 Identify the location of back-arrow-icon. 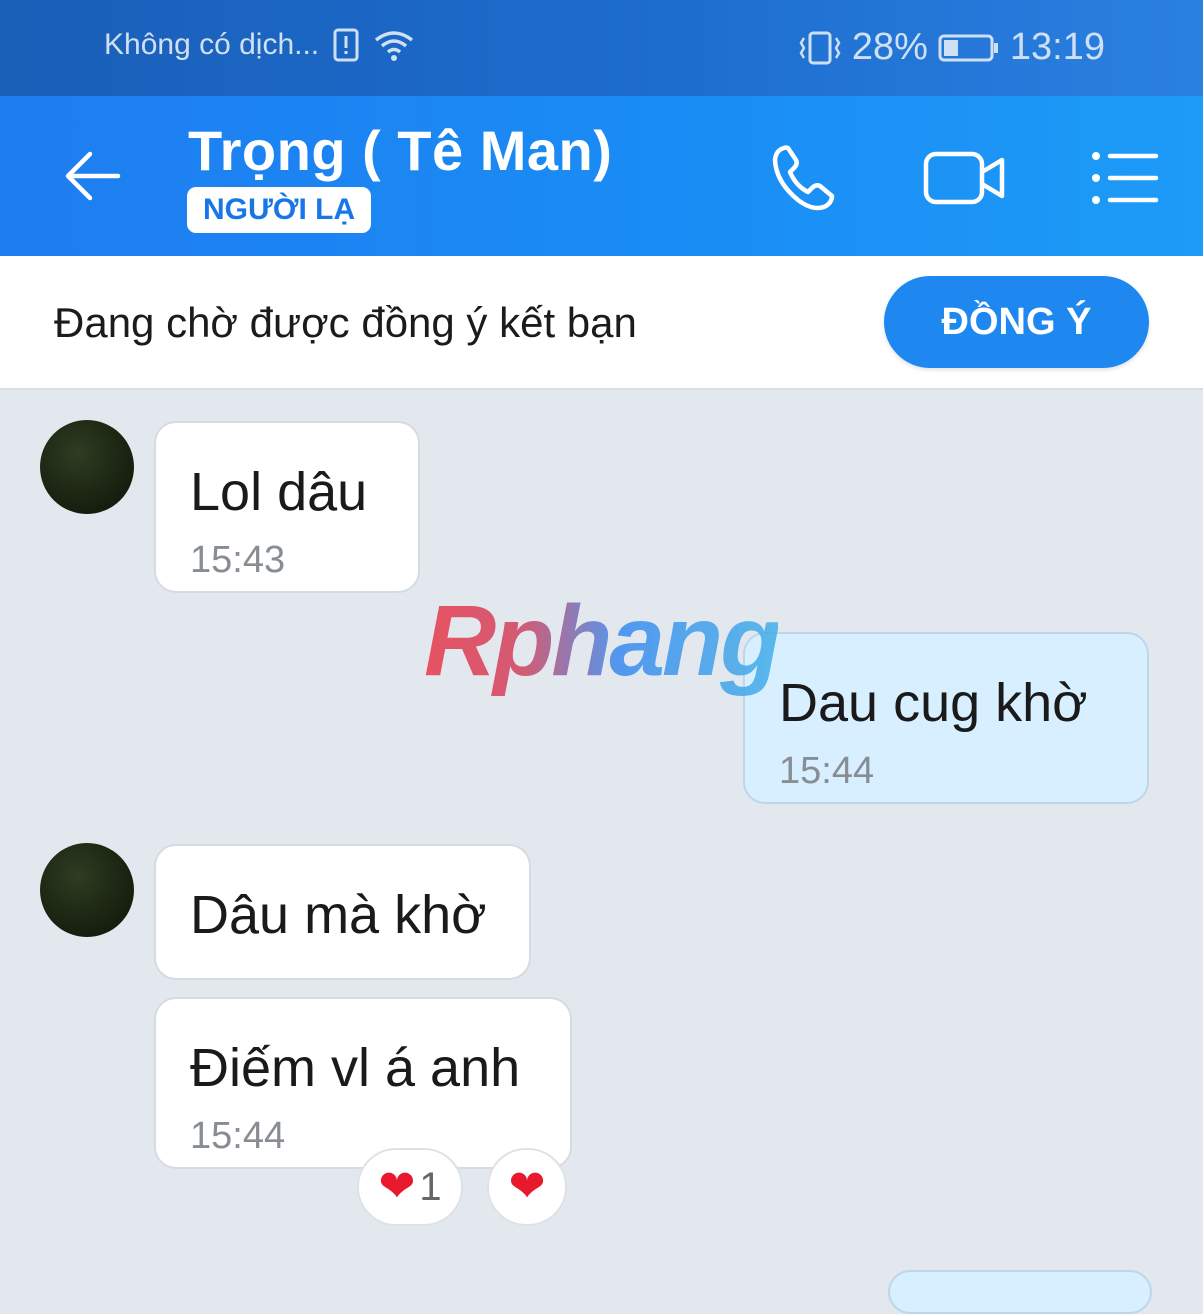
(92, 176).